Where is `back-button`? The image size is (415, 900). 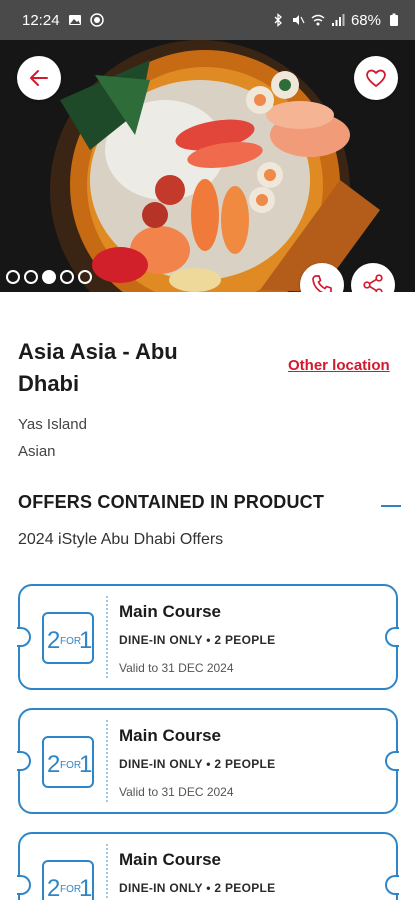 back-button is located at coordinates (39, 78).